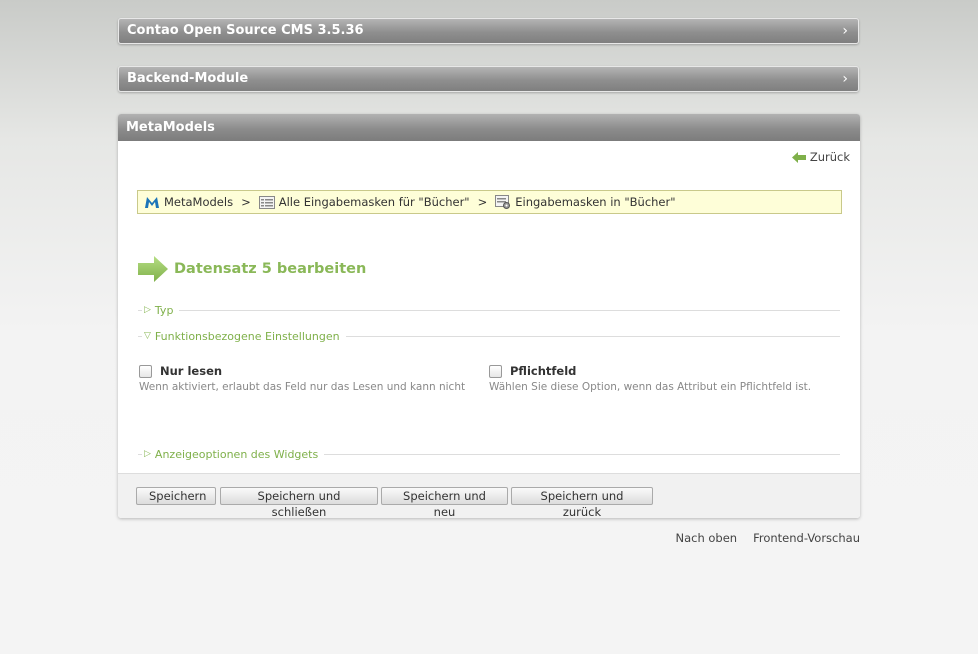  Describe the element at coordinates (236, 454) in the screenshot. I see `legend-widget-options-label: Anzeigeoptionen des Widgets` at that location.